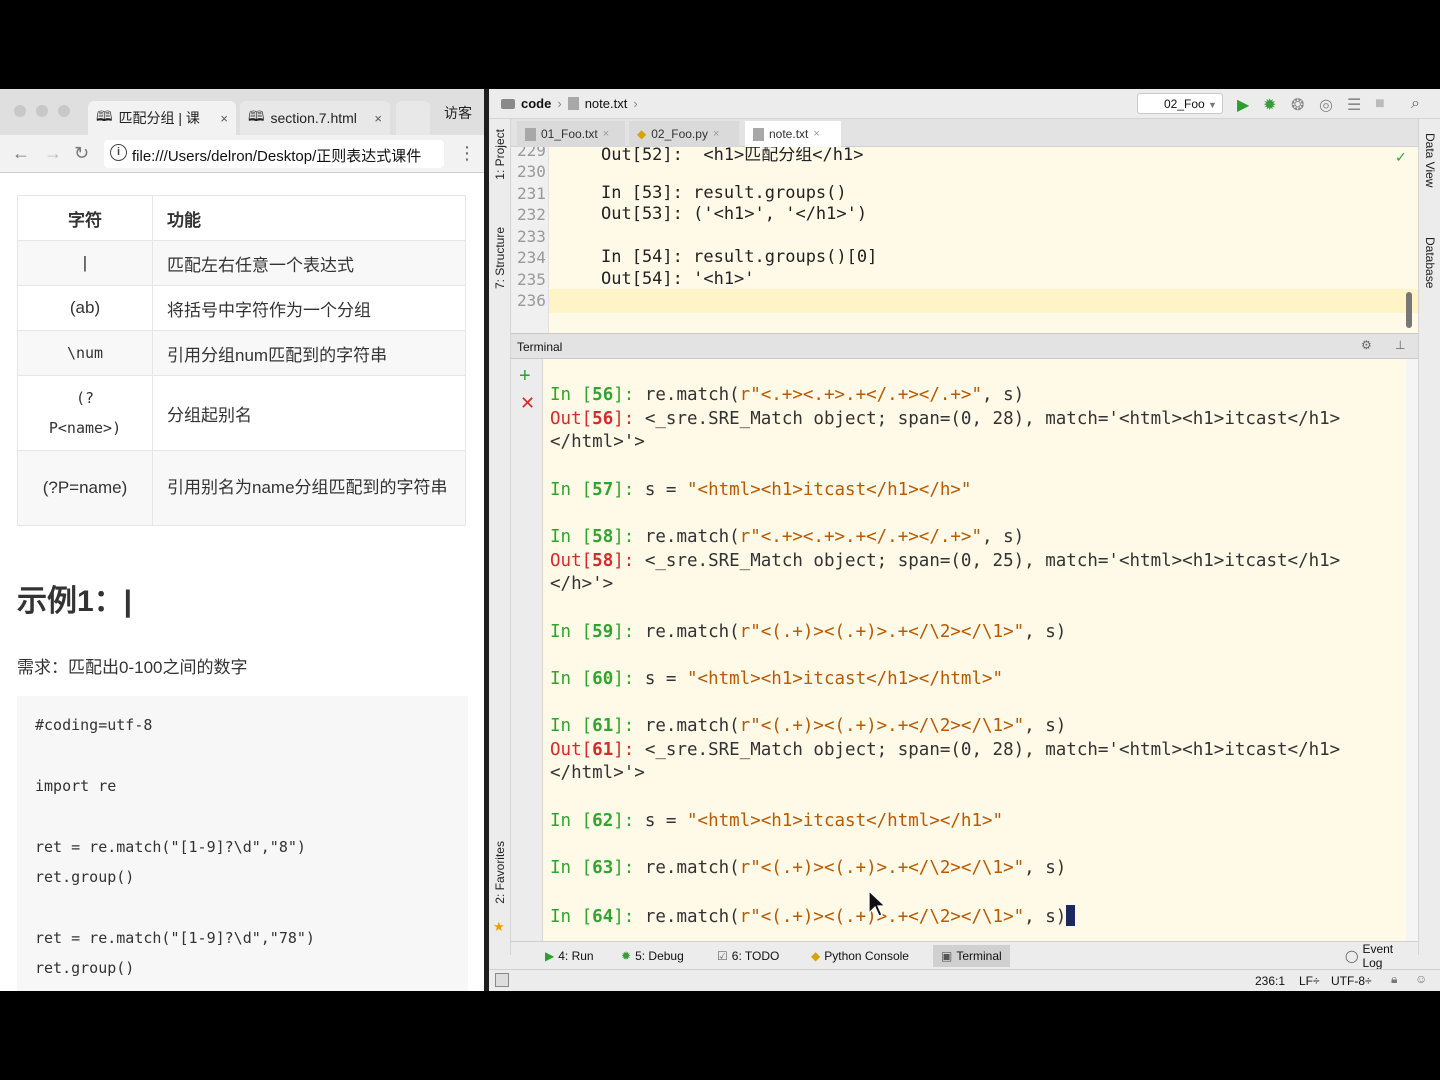 Image resolution: width=1440 pixels, height=1080 pixels. I want to click on line-separator: LF÷, so click(1309, 981).